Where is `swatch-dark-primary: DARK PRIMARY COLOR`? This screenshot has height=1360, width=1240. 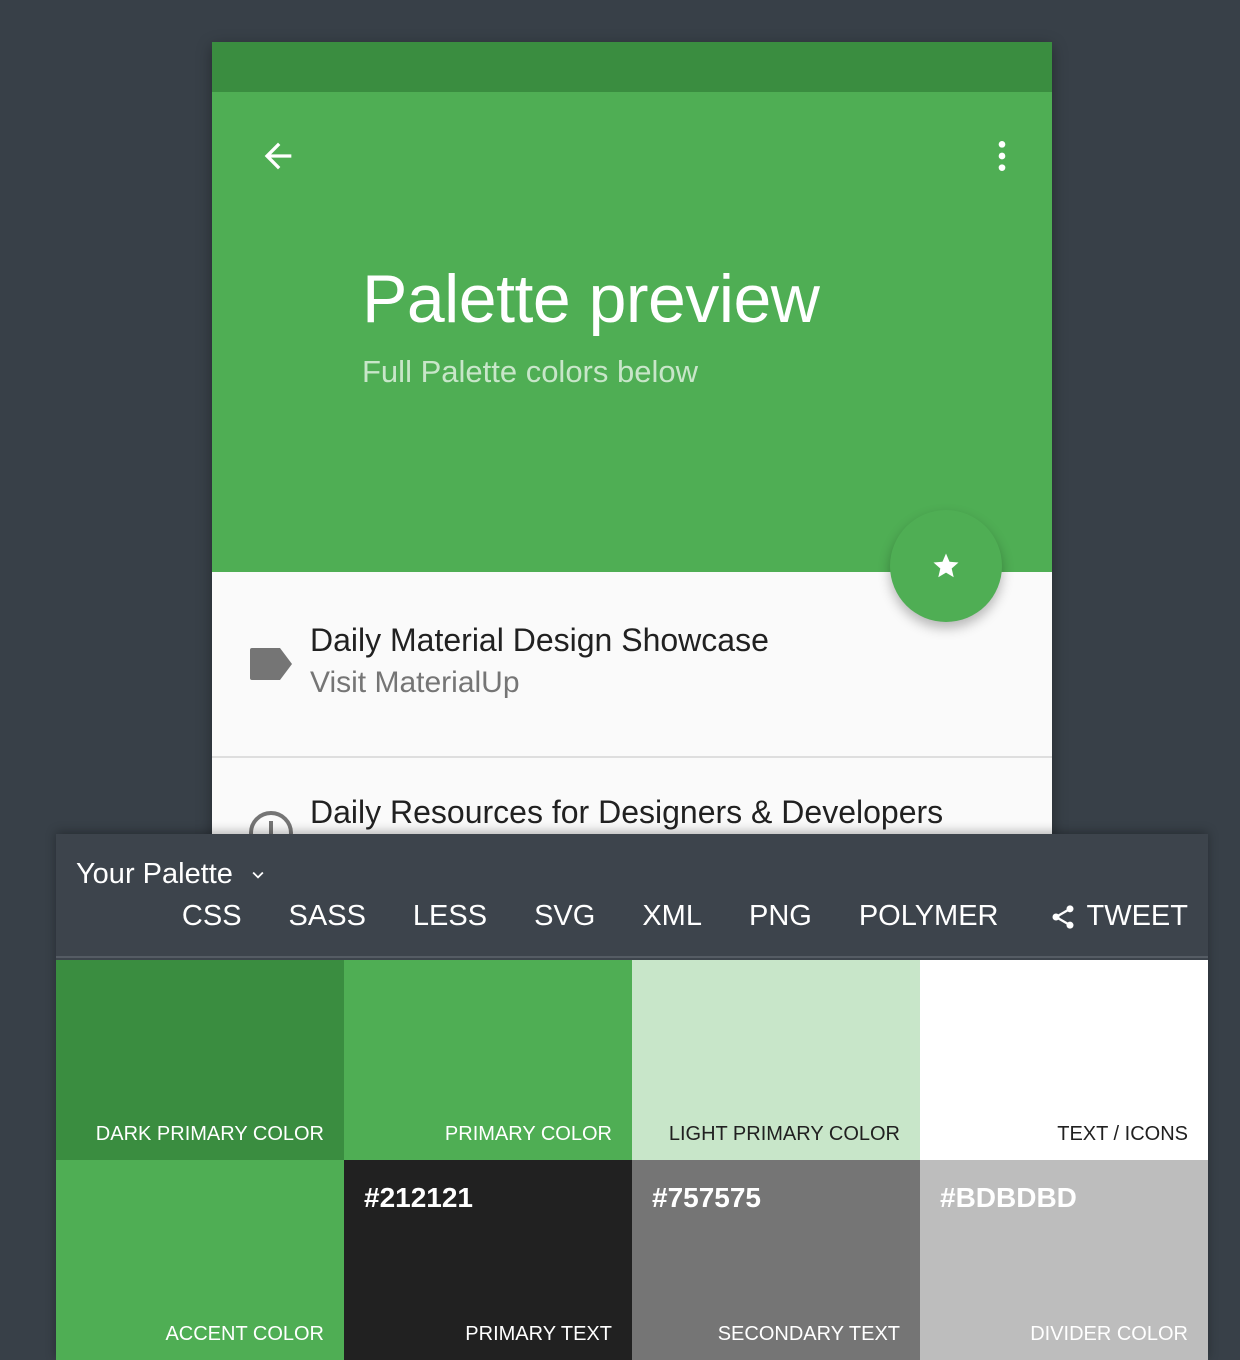 swatch-dark-primary: DARK PRIMARY COLOR is located at coordinates (200, 1060).